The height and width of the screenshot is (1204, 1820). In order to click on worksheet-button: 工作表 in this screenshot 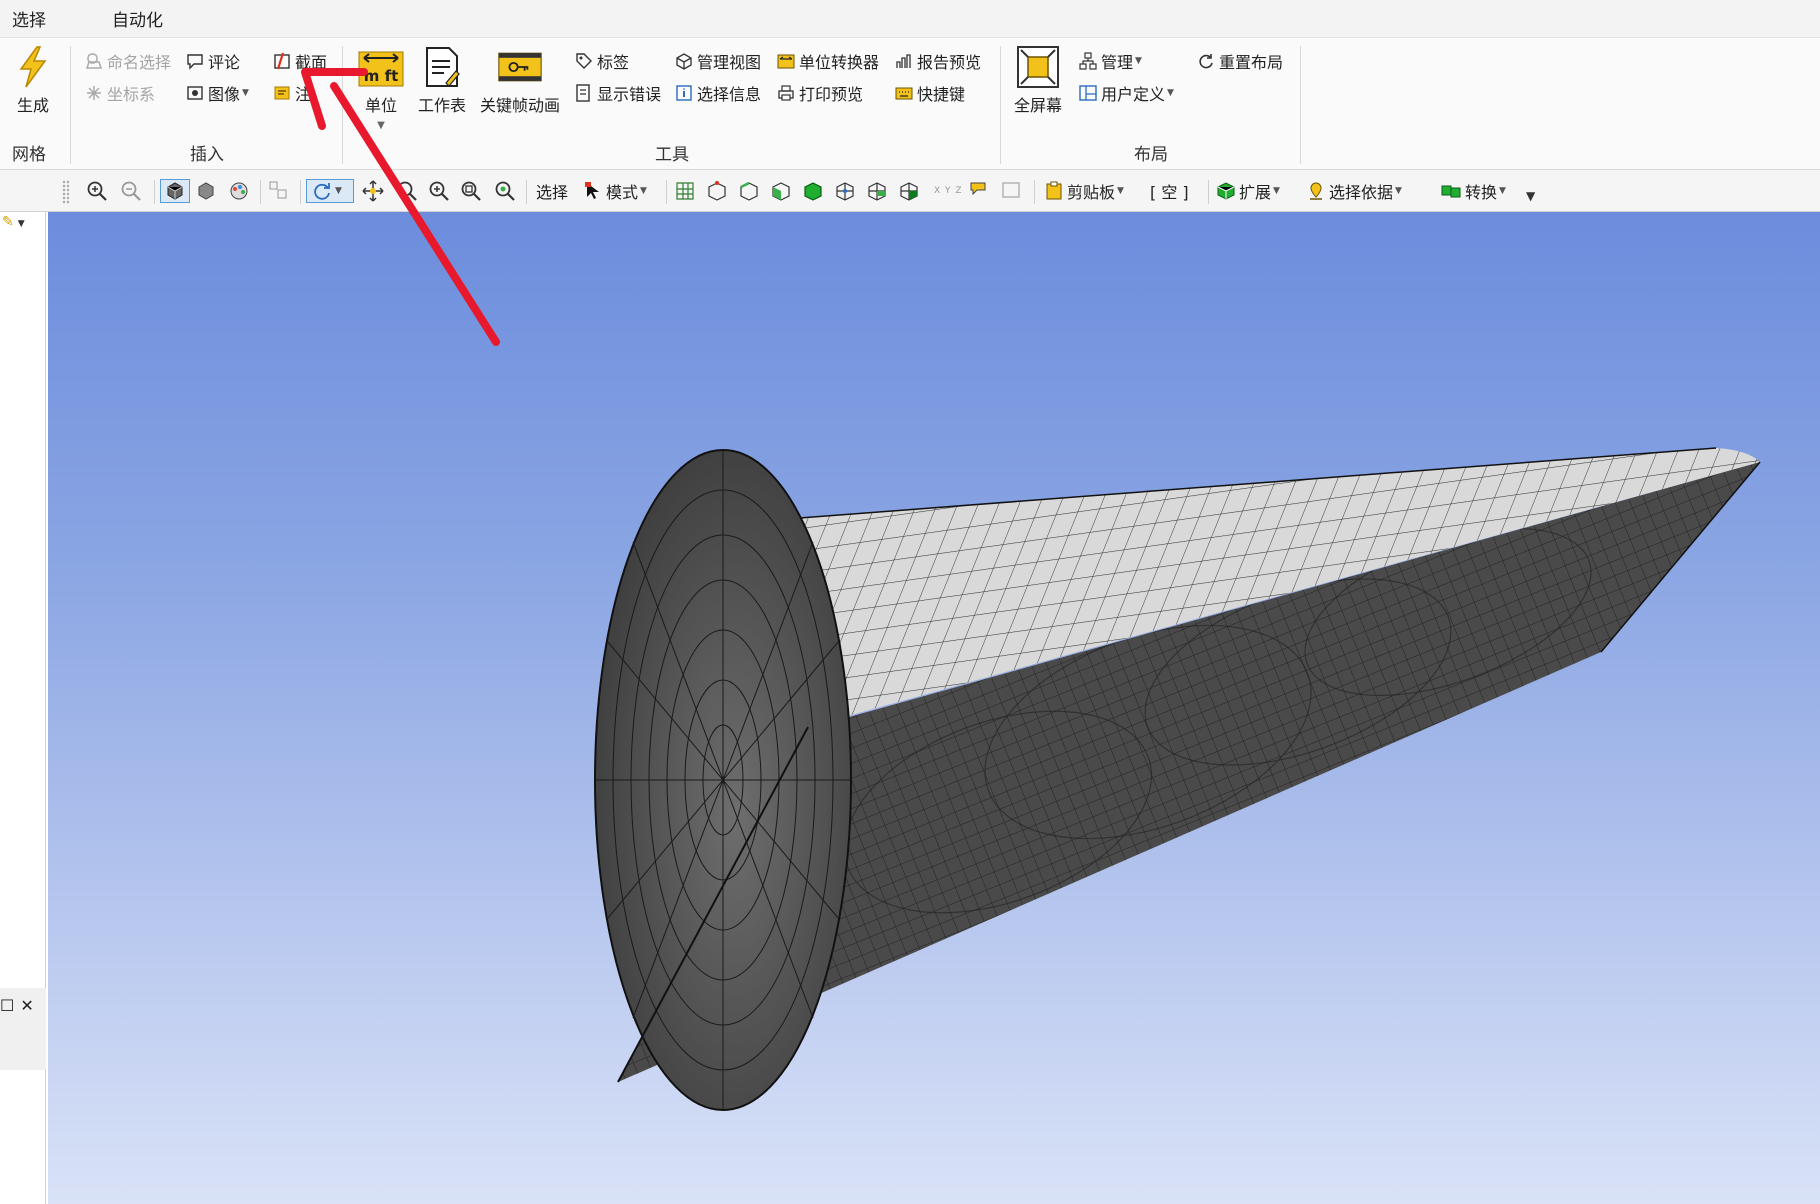, I will do `click(442, 80)`.